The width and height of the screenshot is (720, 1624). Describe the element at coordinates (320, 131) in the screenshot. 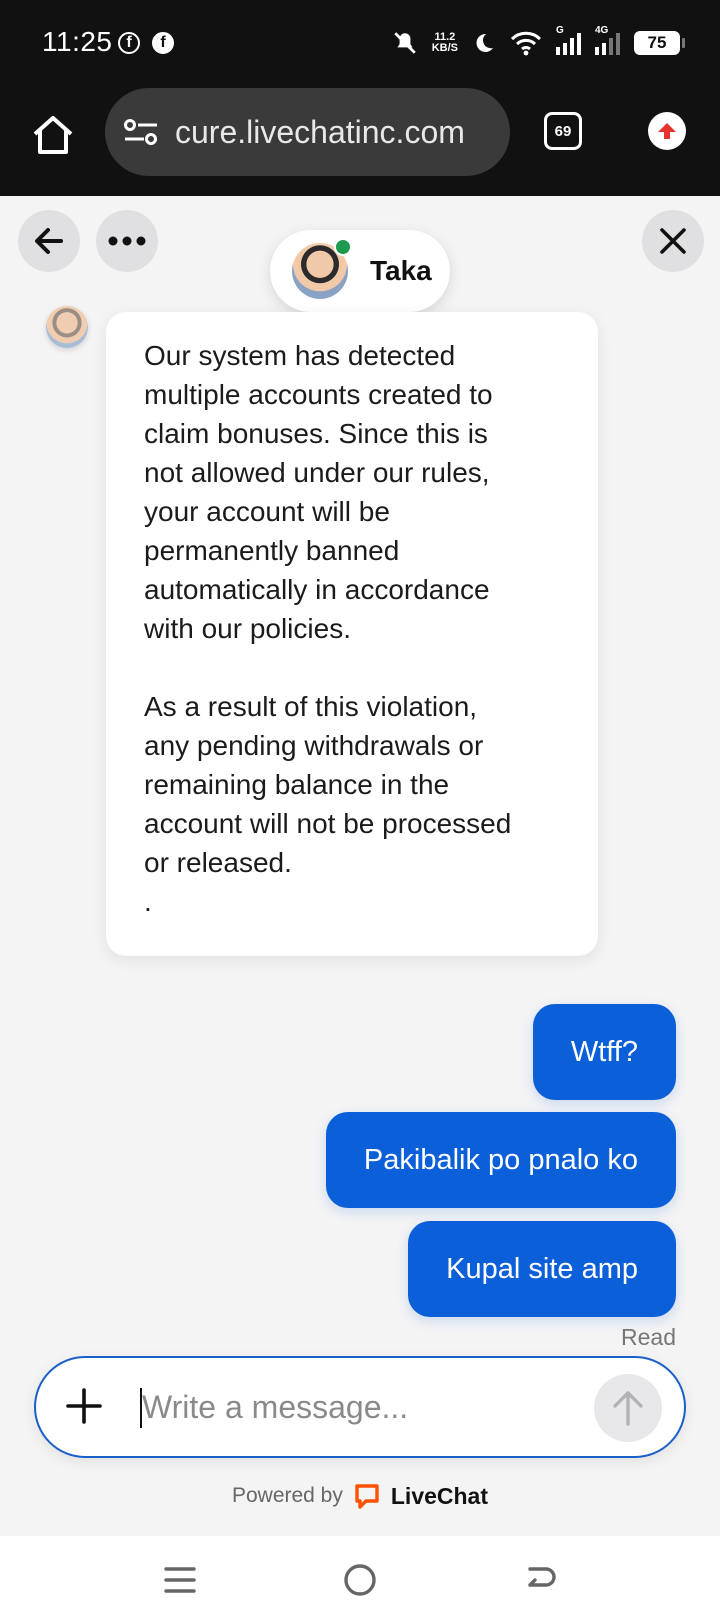

I see `url-text: cure.livechatinc.com` at that location.